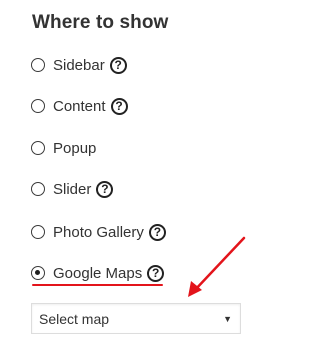 This screenshot has width=320, height=344. I want to click on radio-slider, so click(38, 189).